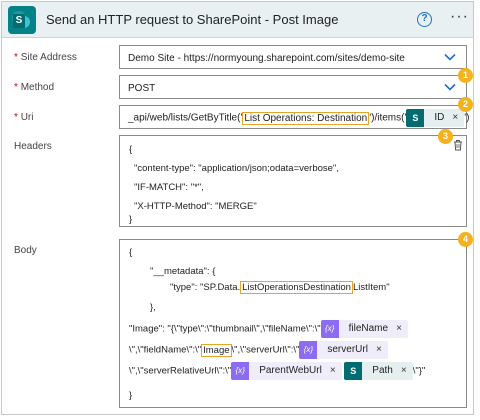 This screenshot has width=480, height=420. I want to click on body-line: }, so click(131, 395).